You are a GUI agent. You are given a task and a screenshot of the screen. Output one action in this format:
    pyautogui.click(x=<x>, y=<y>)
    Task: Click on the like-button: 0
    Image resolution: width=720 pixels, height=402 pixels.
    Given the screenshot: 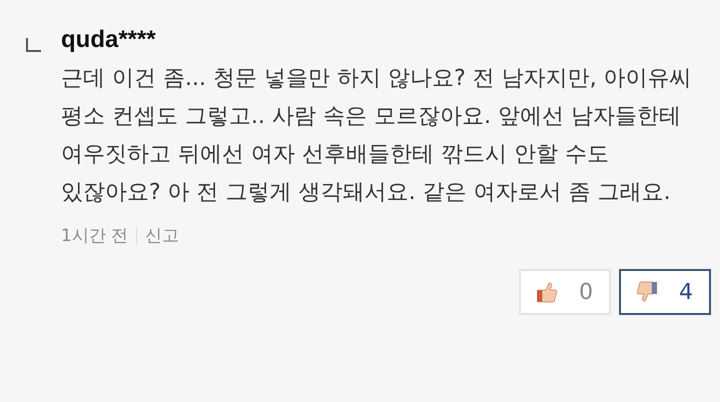 What is the action you would take?
    pyautogui.click(x=565, y=292)
    